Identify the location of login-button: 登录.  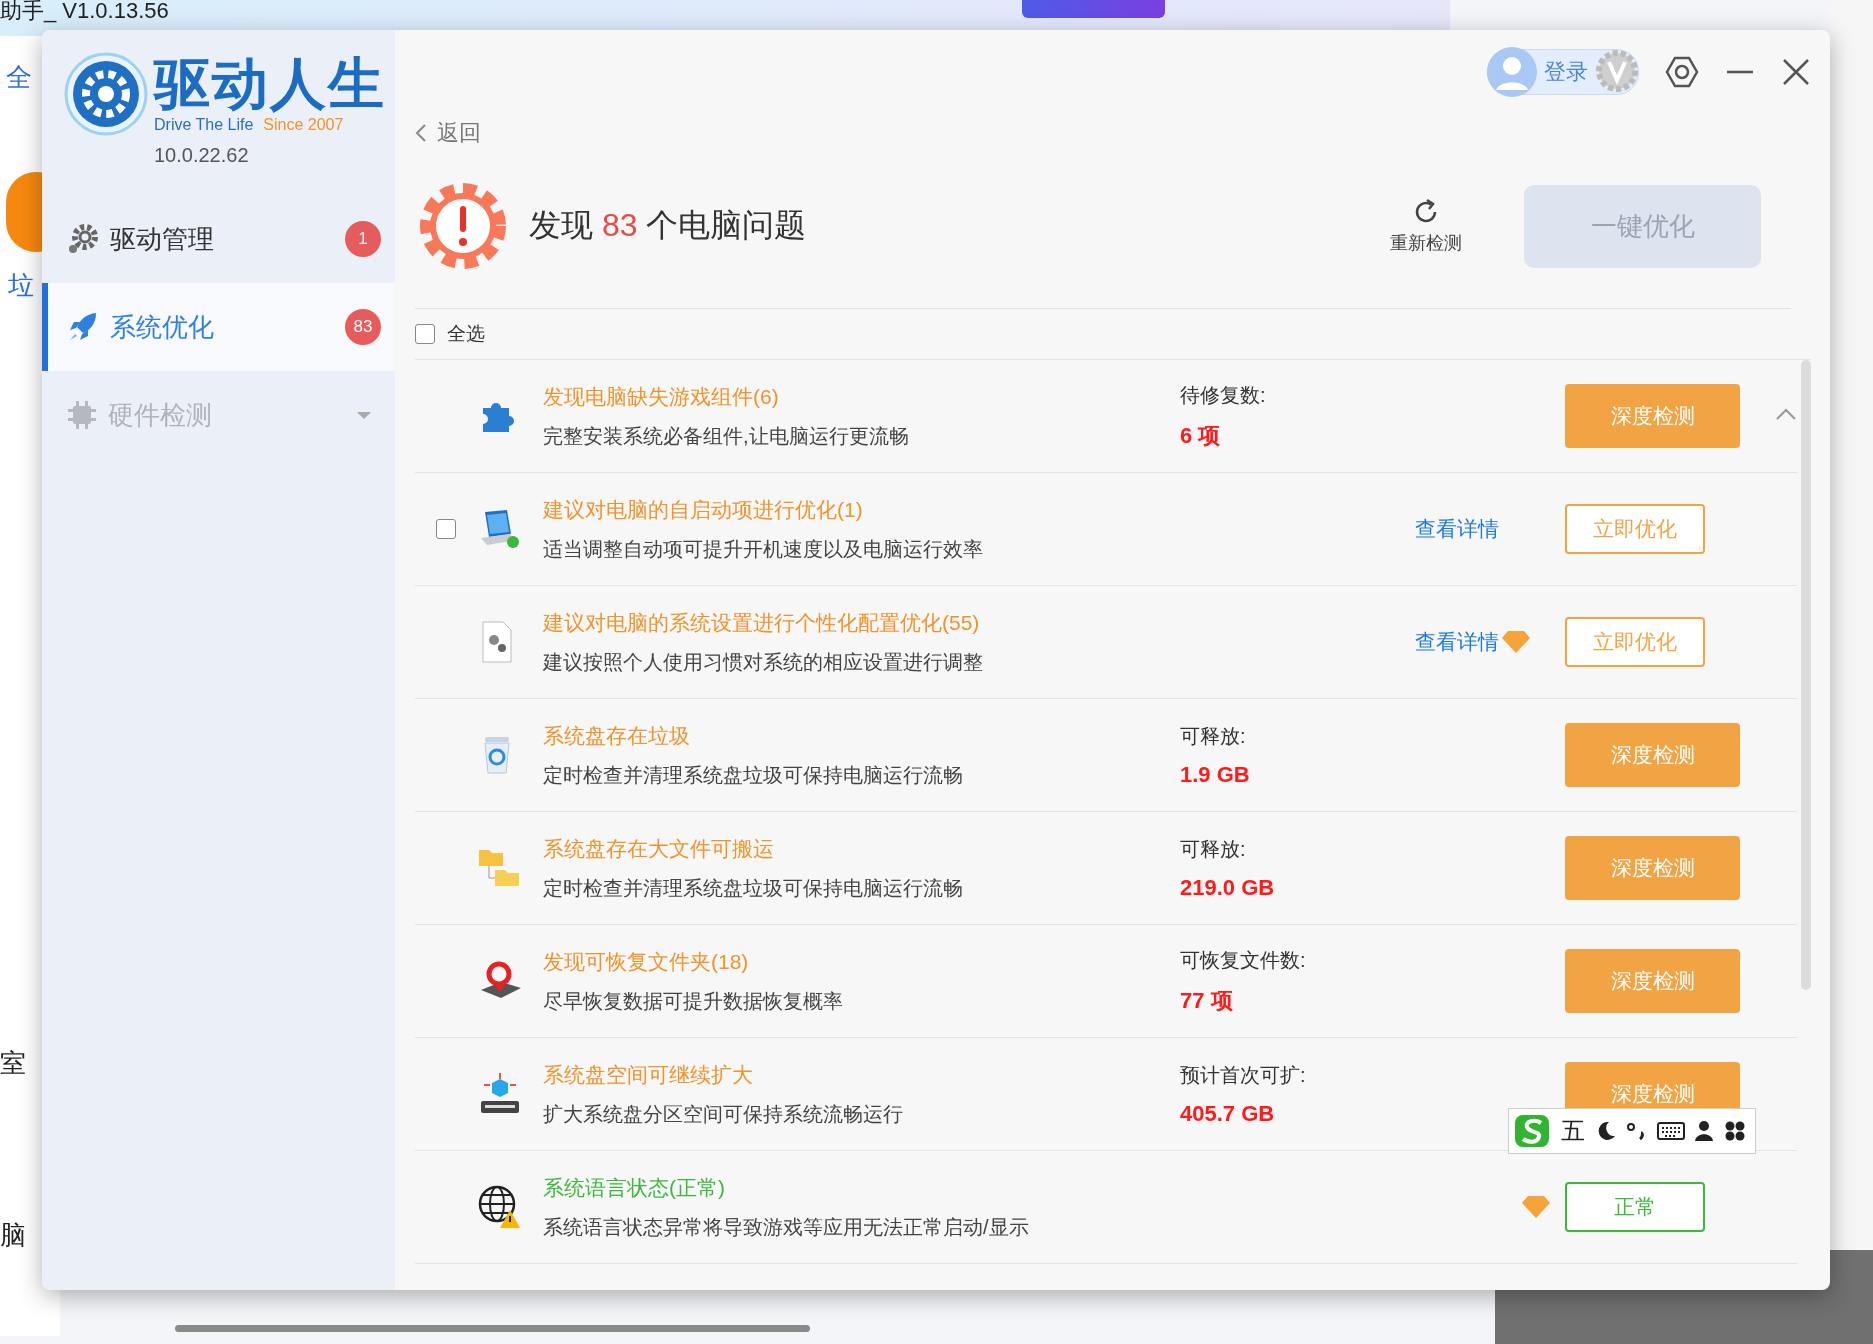
(1563, 72).